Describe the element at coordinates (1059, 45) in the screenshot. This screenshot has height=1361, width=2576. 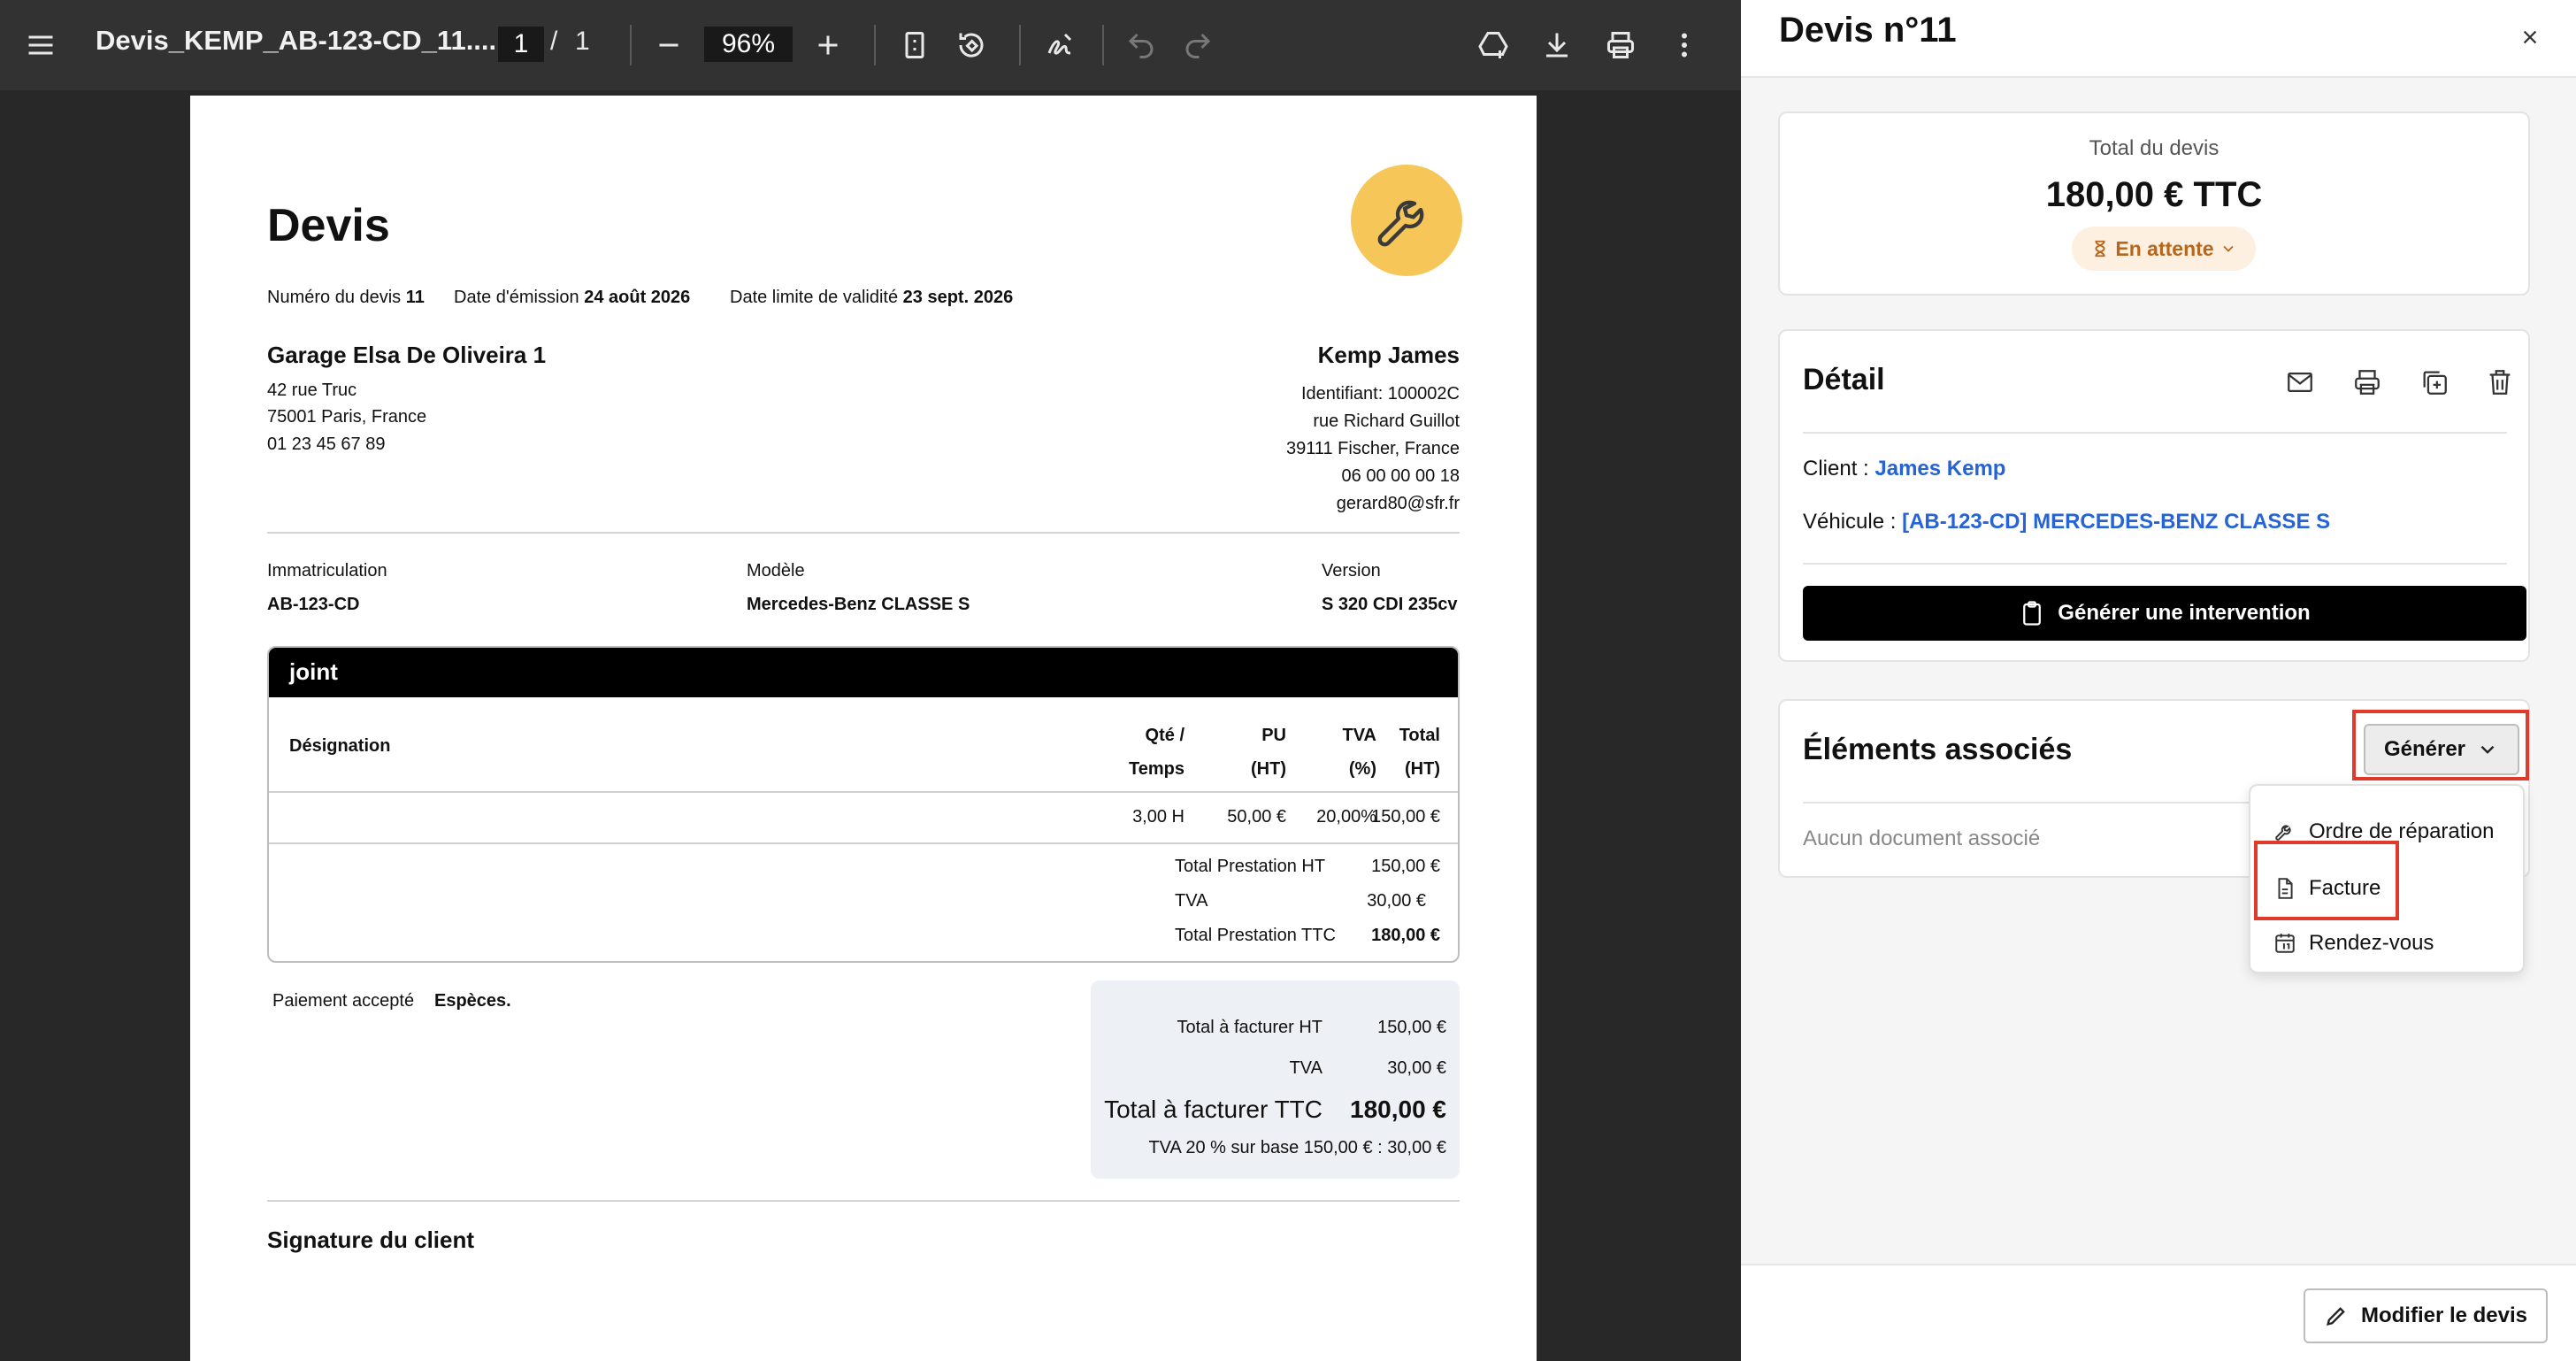
I see `draw-icon` at that location.